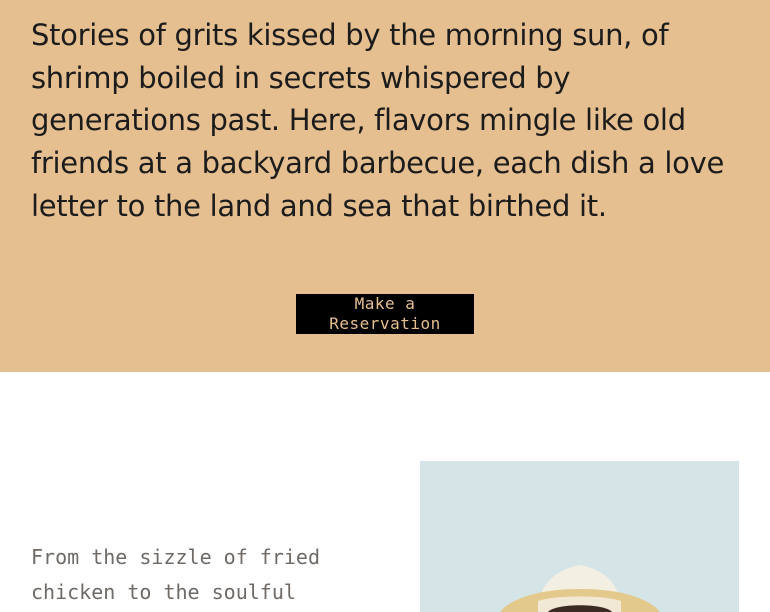  I want to click on chef-photo, so click(579, 536).